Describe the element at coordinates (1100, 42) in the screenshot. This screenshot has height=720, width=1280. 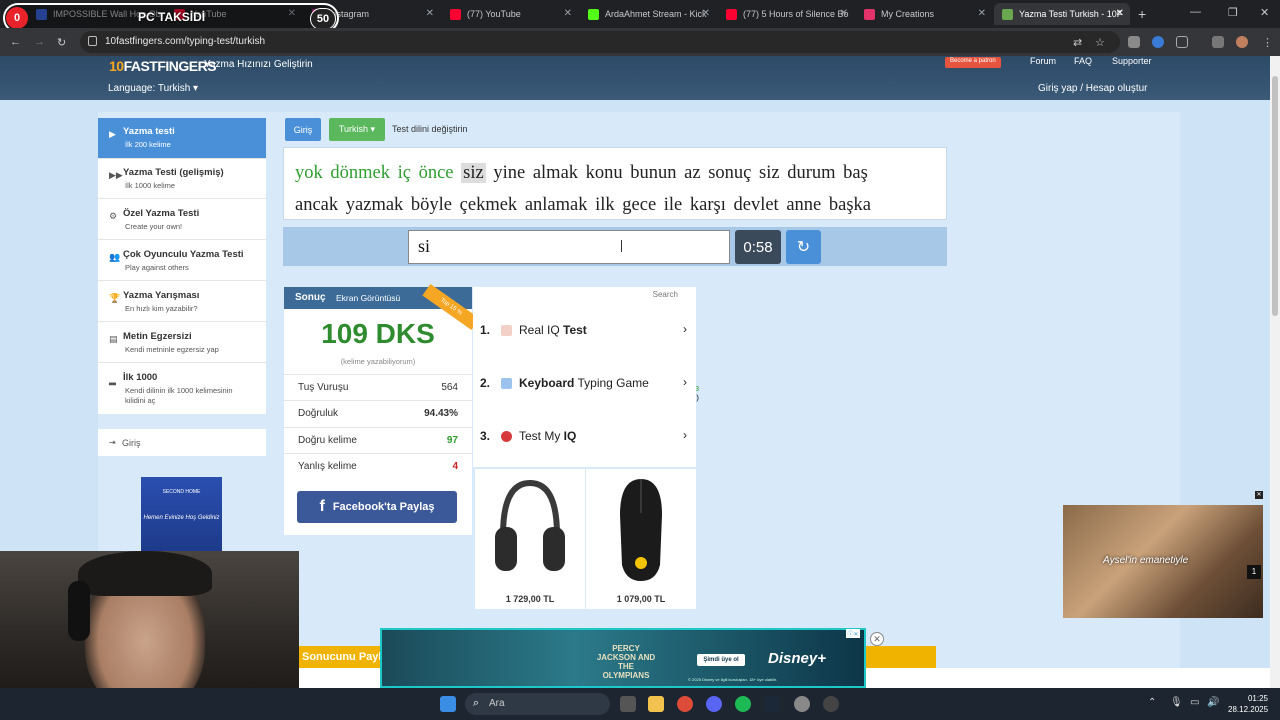
I see `bookmark-star-icon: ☆` at that location.